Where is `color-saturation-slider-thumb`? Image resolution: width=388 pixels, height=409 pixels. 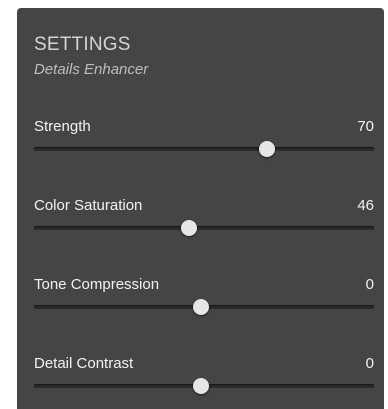
color-saturation-slider-thumb is located at coordinates (188, 228).